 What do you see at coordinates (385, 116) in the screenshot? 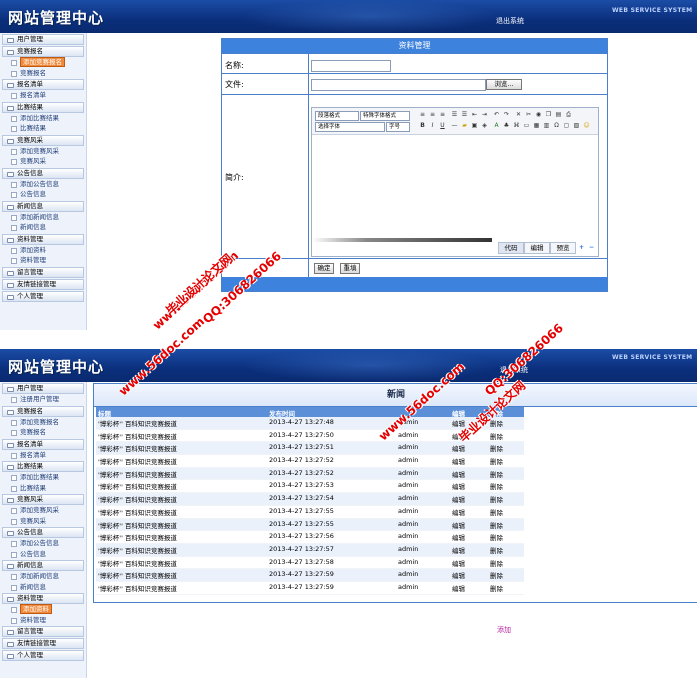
I see `special-font-select: 特殊字体格式` at bounding box center [385, 116].